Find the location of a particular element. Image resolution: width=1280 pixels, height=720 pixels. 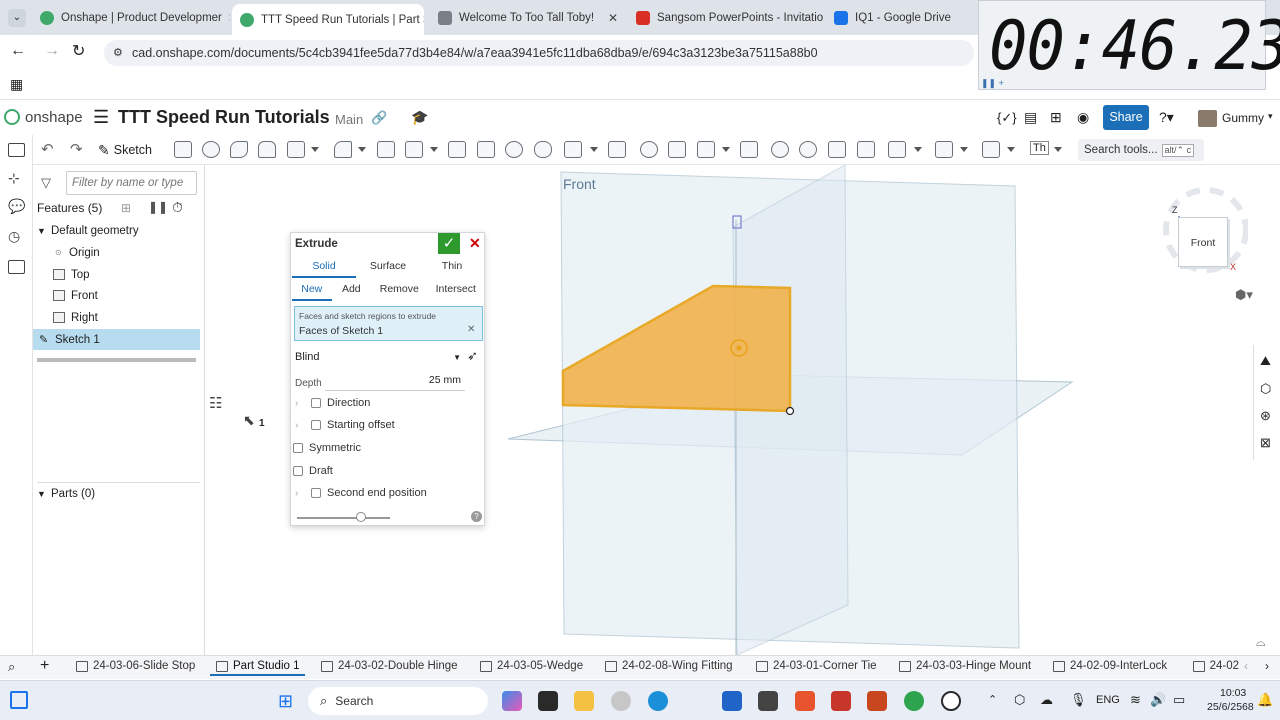

chamfer-tool-icon is located at coordinates (386, 149).